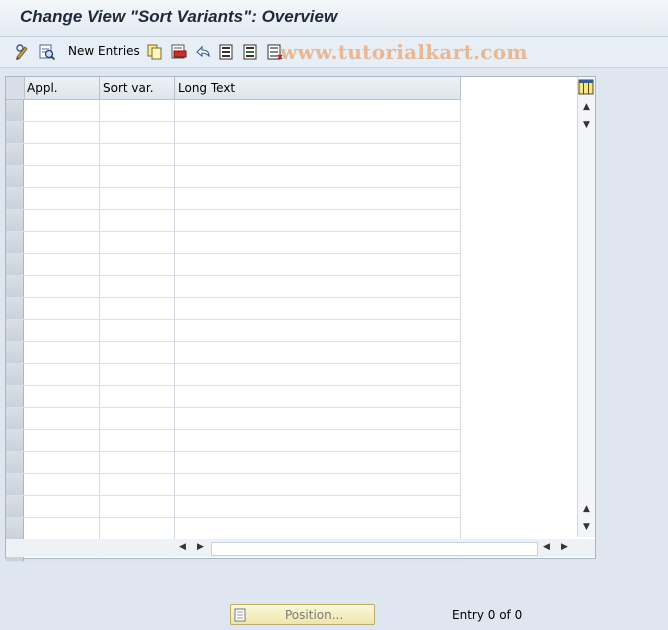  Describe the element at coordinates (104, 51) in the screenshot. I see `new-entries-button: New Entries` at that location.